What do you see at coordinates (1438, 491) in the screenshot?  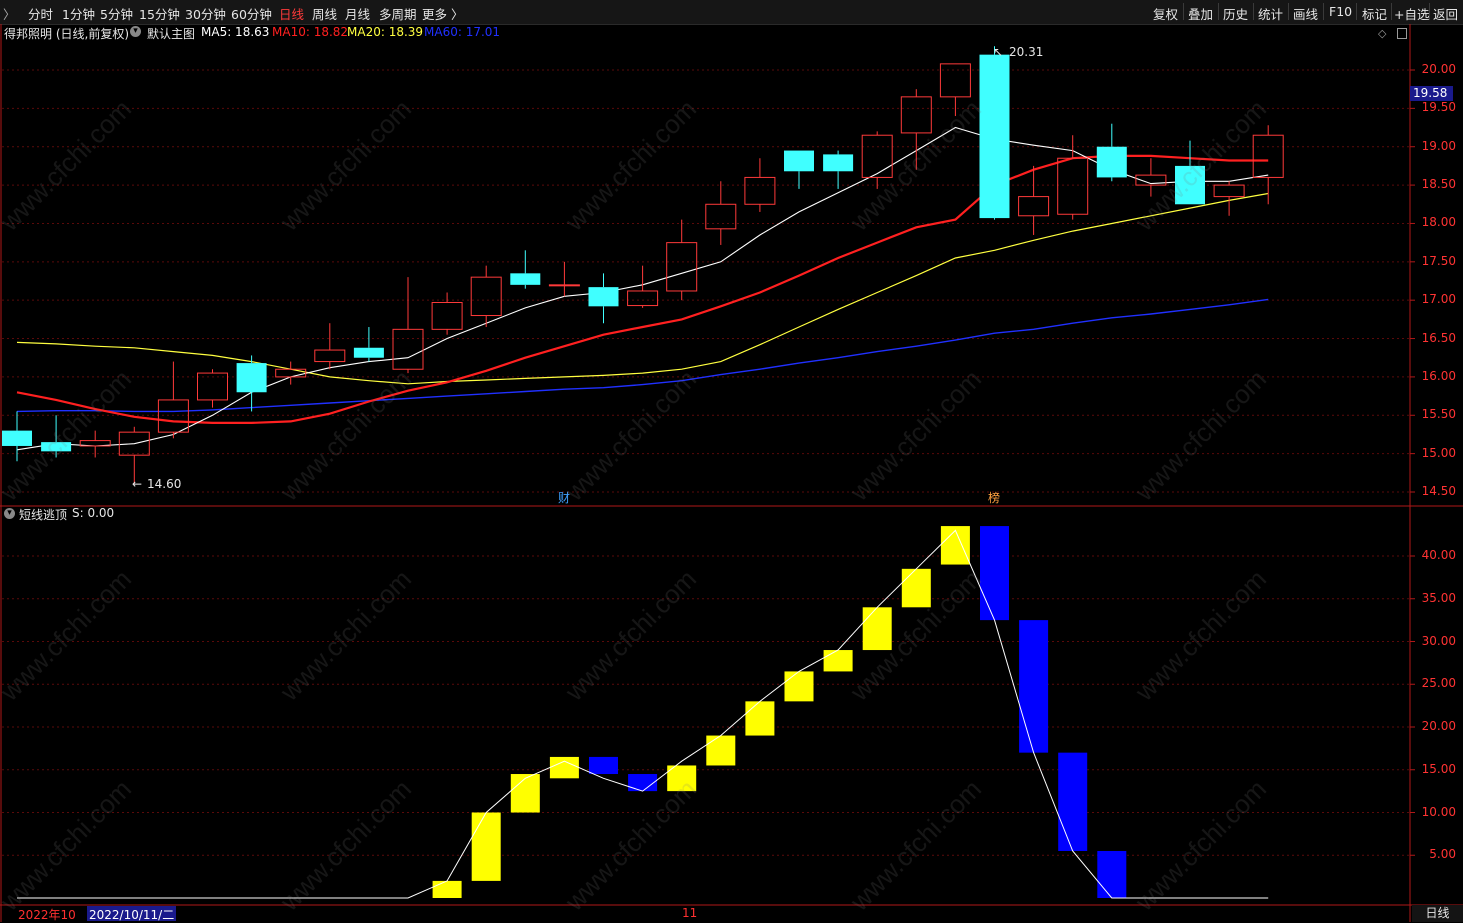 I see `price-tick-label: 14.50` at bounding box center [1438, 491].